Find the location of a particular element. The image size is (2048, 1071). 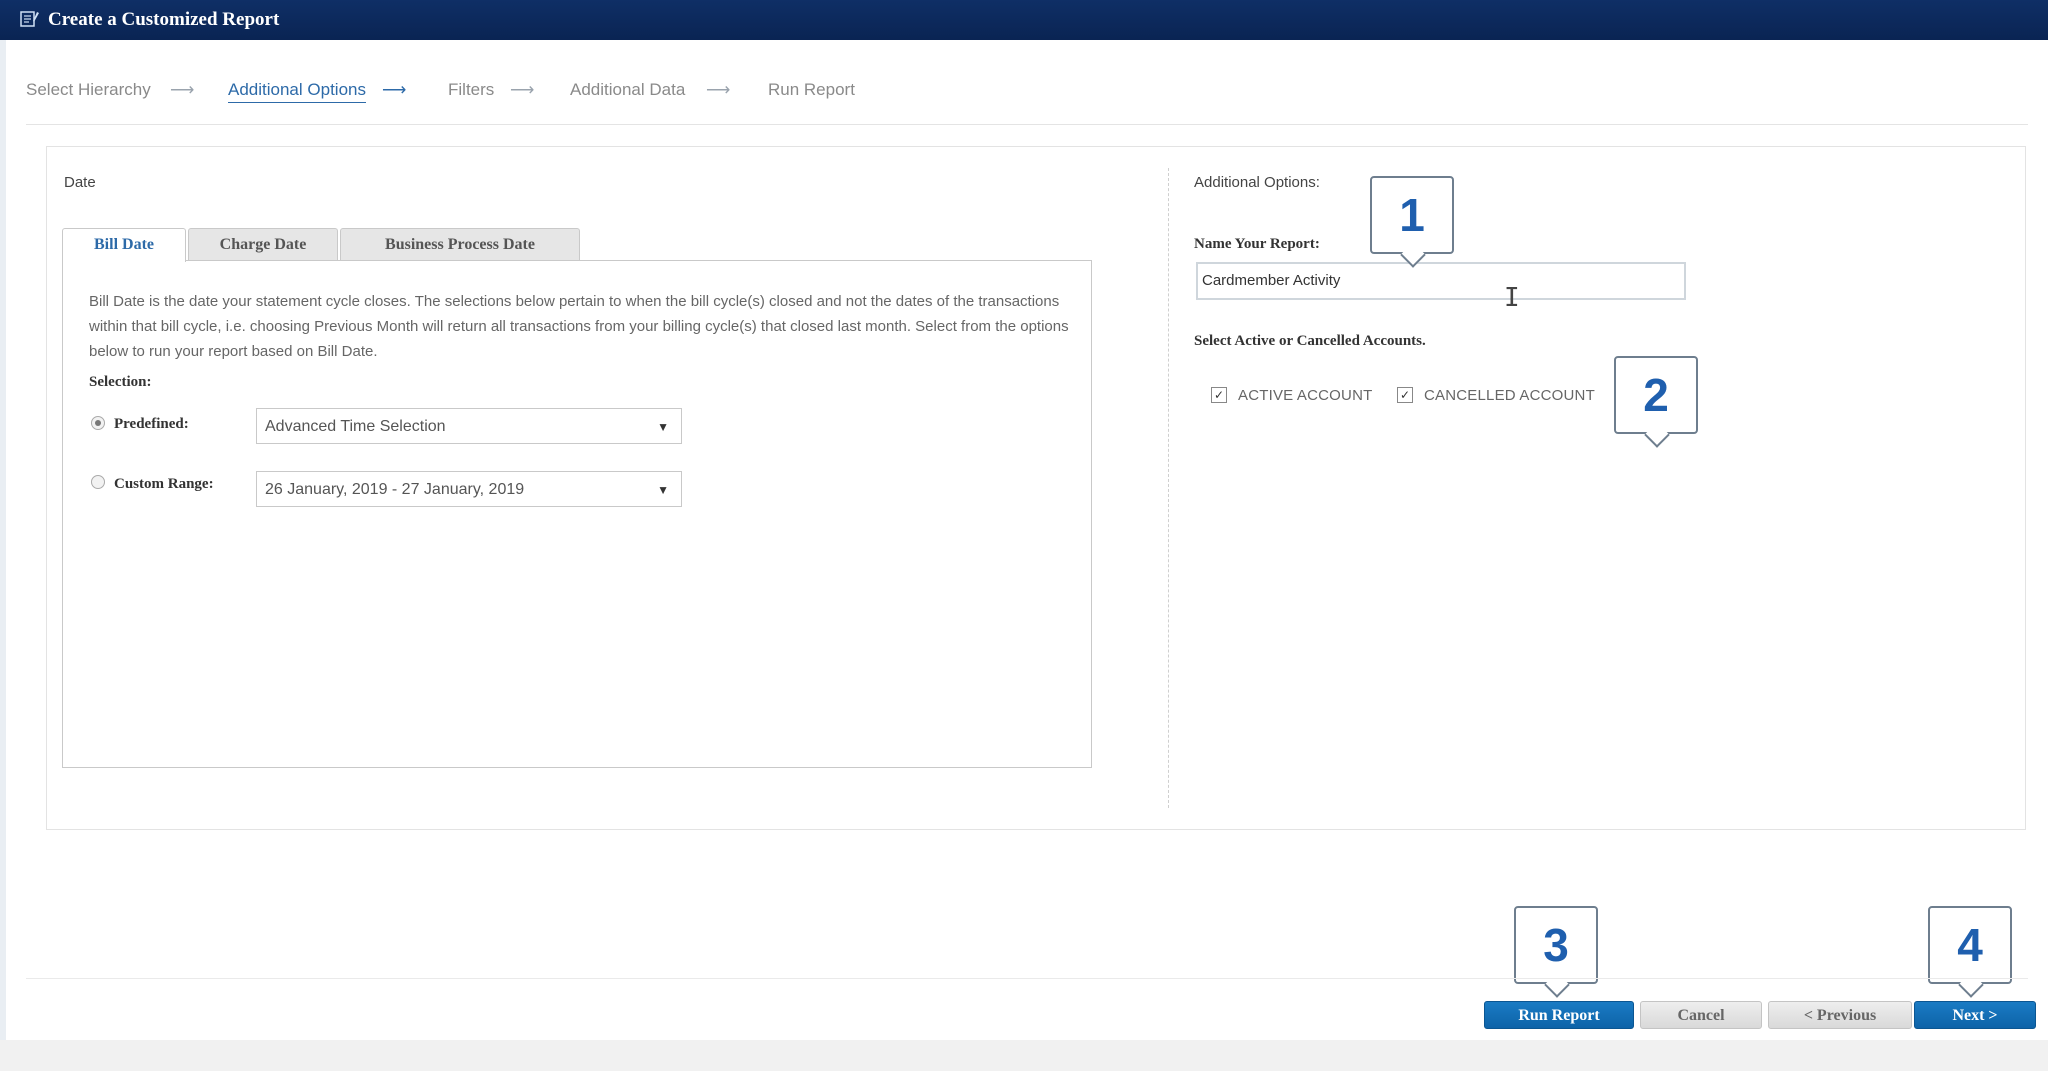

footer-bar is located at coordinates (1024, 1055).